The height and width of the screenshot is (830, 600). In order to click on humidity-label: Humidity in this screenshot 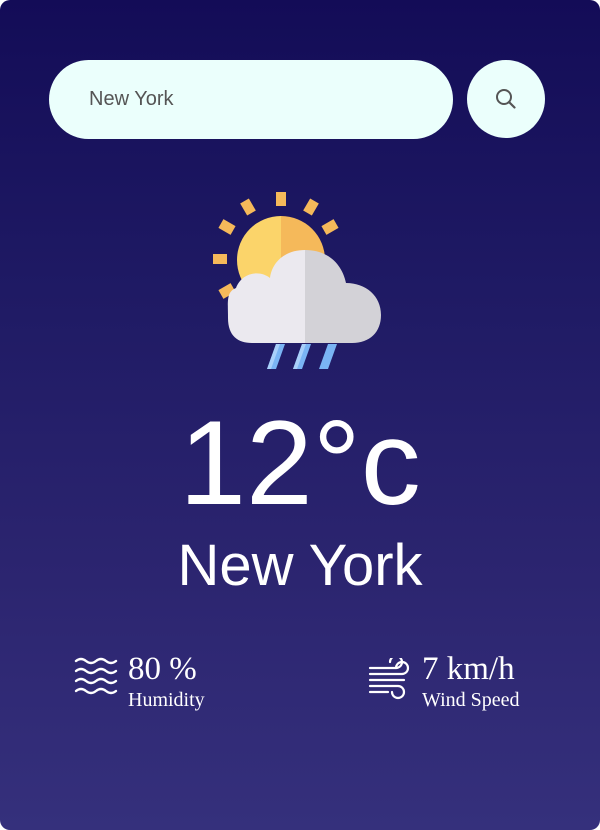, I will do `click(166, 700)`.